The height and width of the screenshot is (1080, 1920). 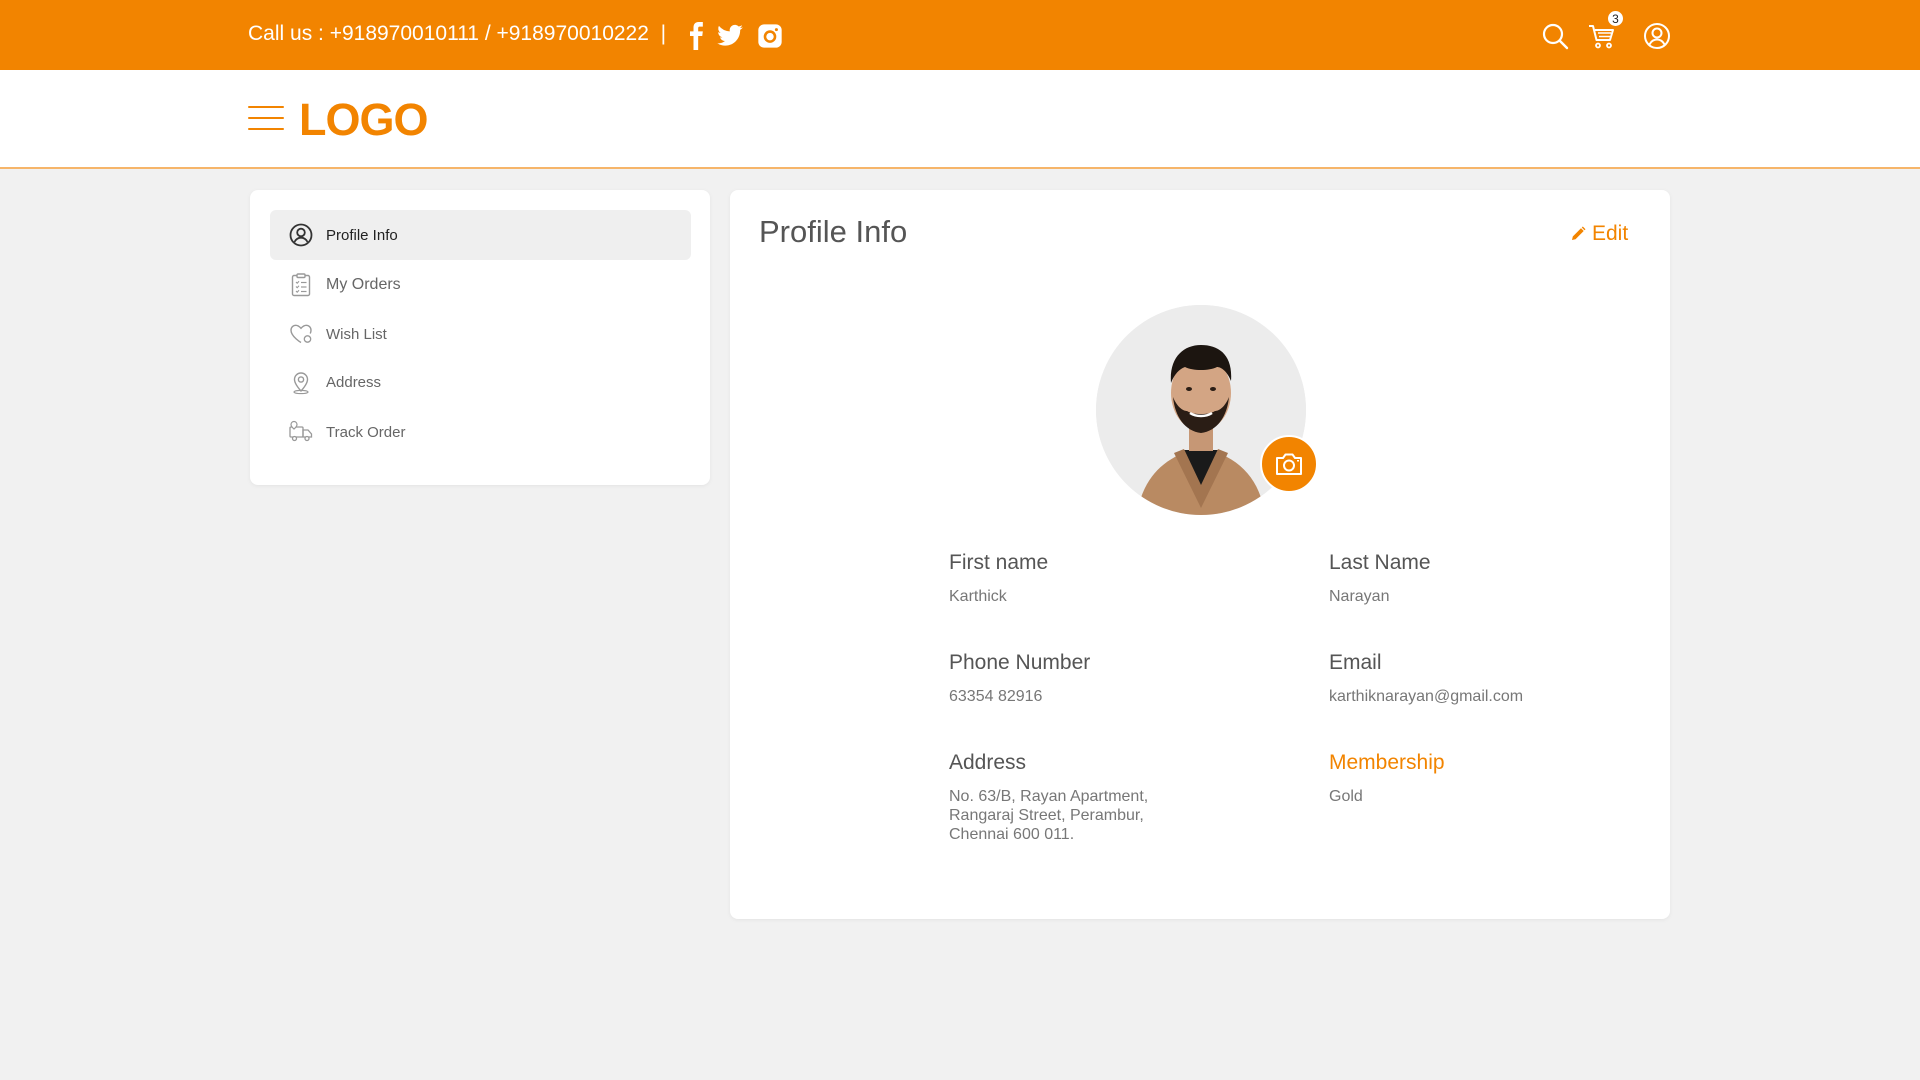 I want to click on sidebar-item-label: Address, so click(x=354, y=382).